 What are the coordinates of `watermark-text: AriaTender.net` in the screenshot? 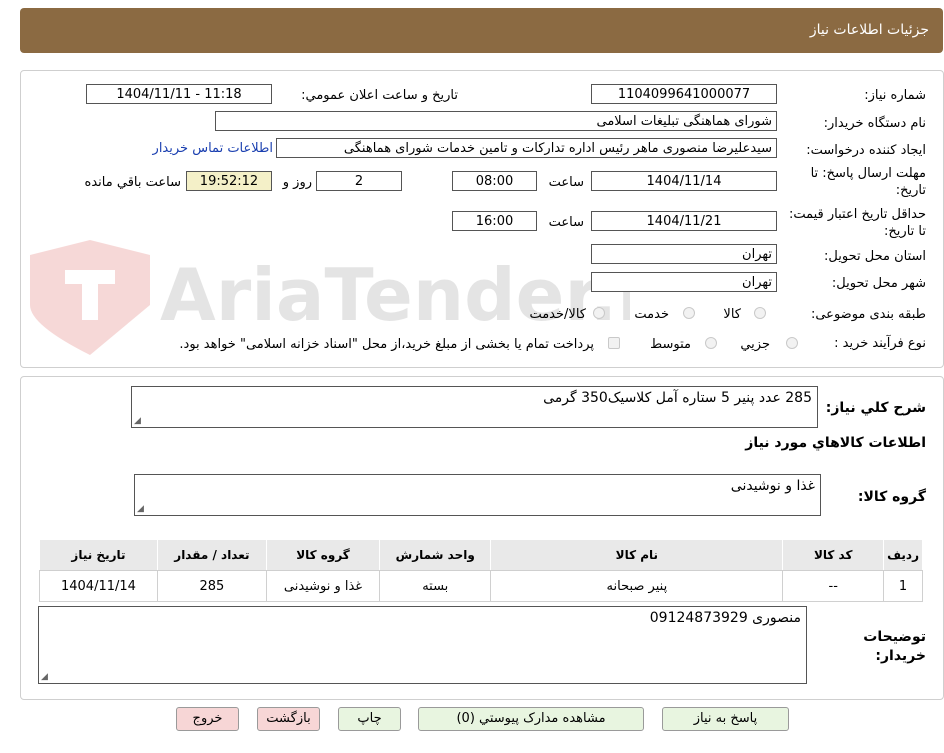 It's located at (395, 295).